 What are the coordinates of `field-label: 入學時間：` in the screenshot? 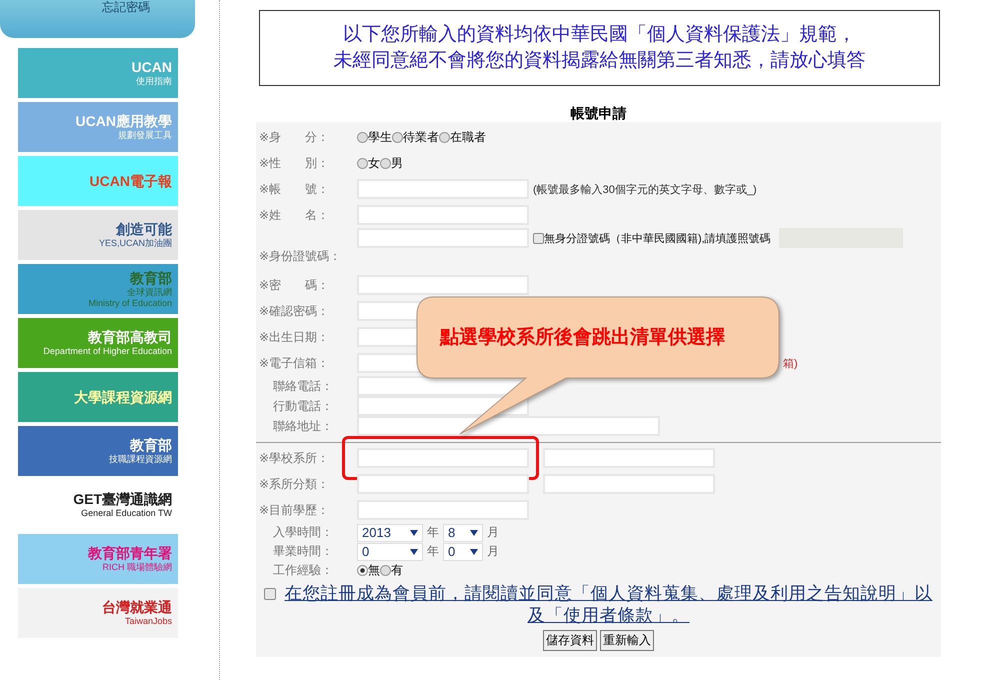 It's located at (303, 532).